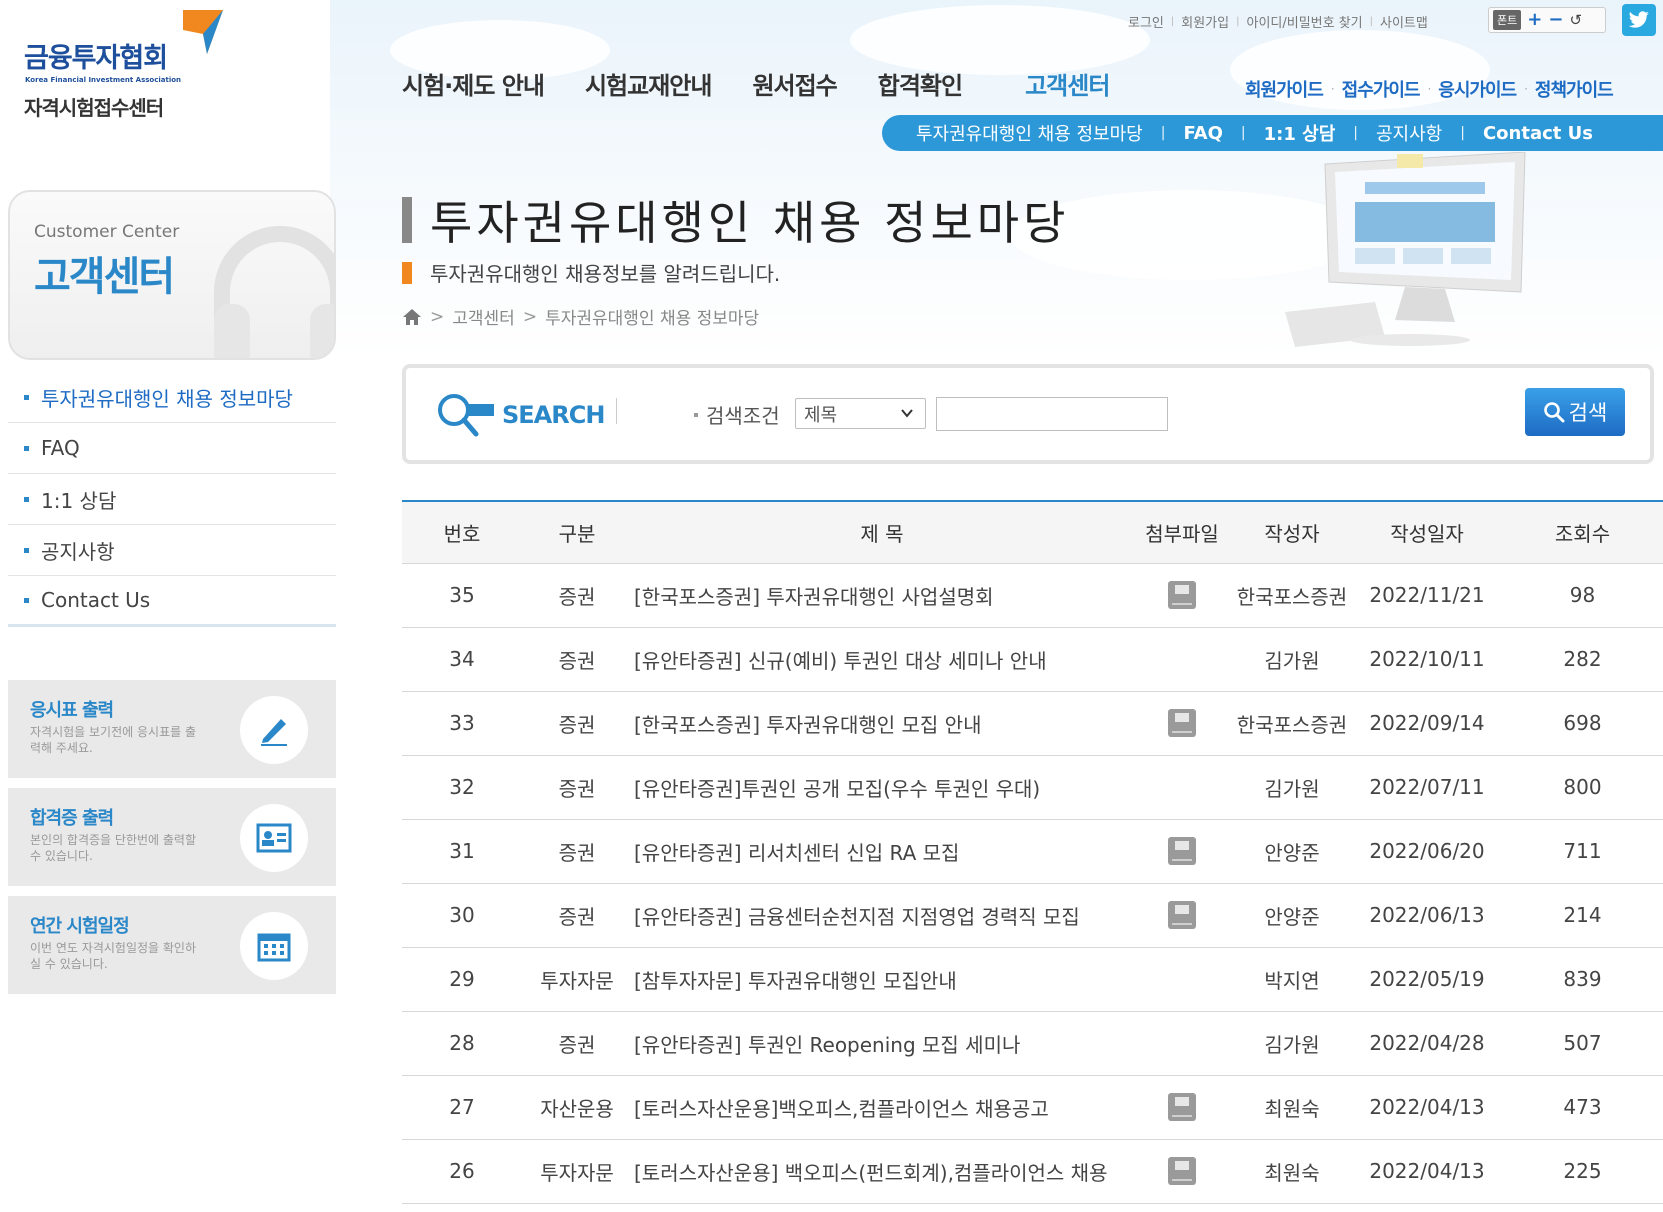  Describe the element at coordinates (1554, 412) in the screenshot. I see `search-icon` at that location.